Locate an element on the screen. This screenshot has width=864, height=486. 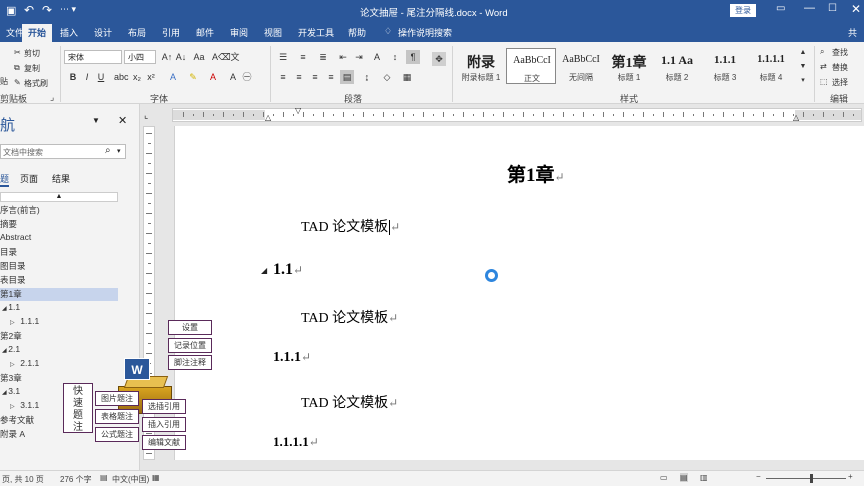
tab-developer: 开发工具 is located at coordinates (316, 32).